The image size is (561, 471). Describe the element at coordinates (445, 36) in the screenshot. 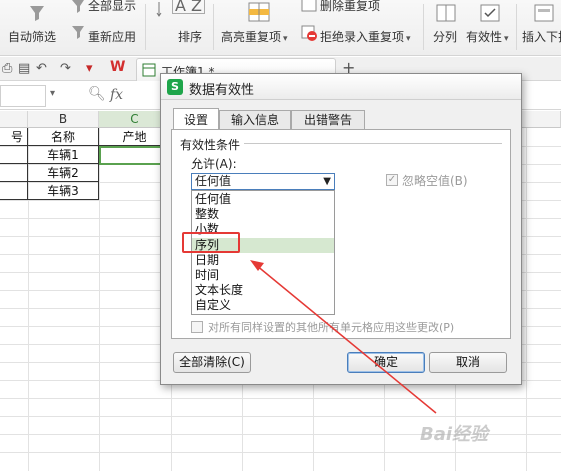

I see `split-button: 分列` at that location.